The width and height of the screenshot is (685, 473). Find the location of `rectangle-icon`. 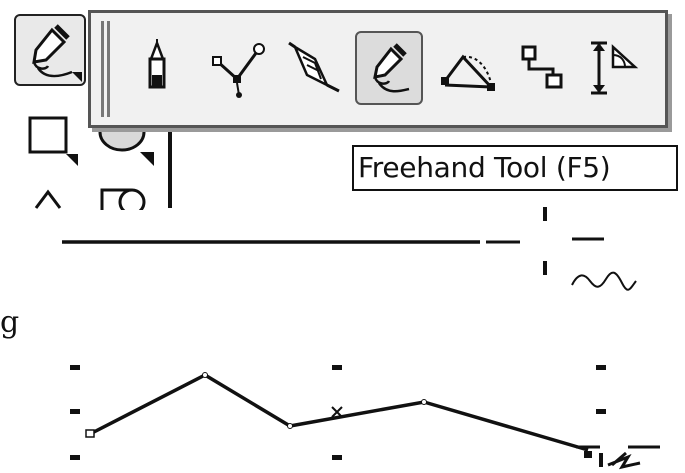

rectangle-icon is located at coordinates (53, 141).